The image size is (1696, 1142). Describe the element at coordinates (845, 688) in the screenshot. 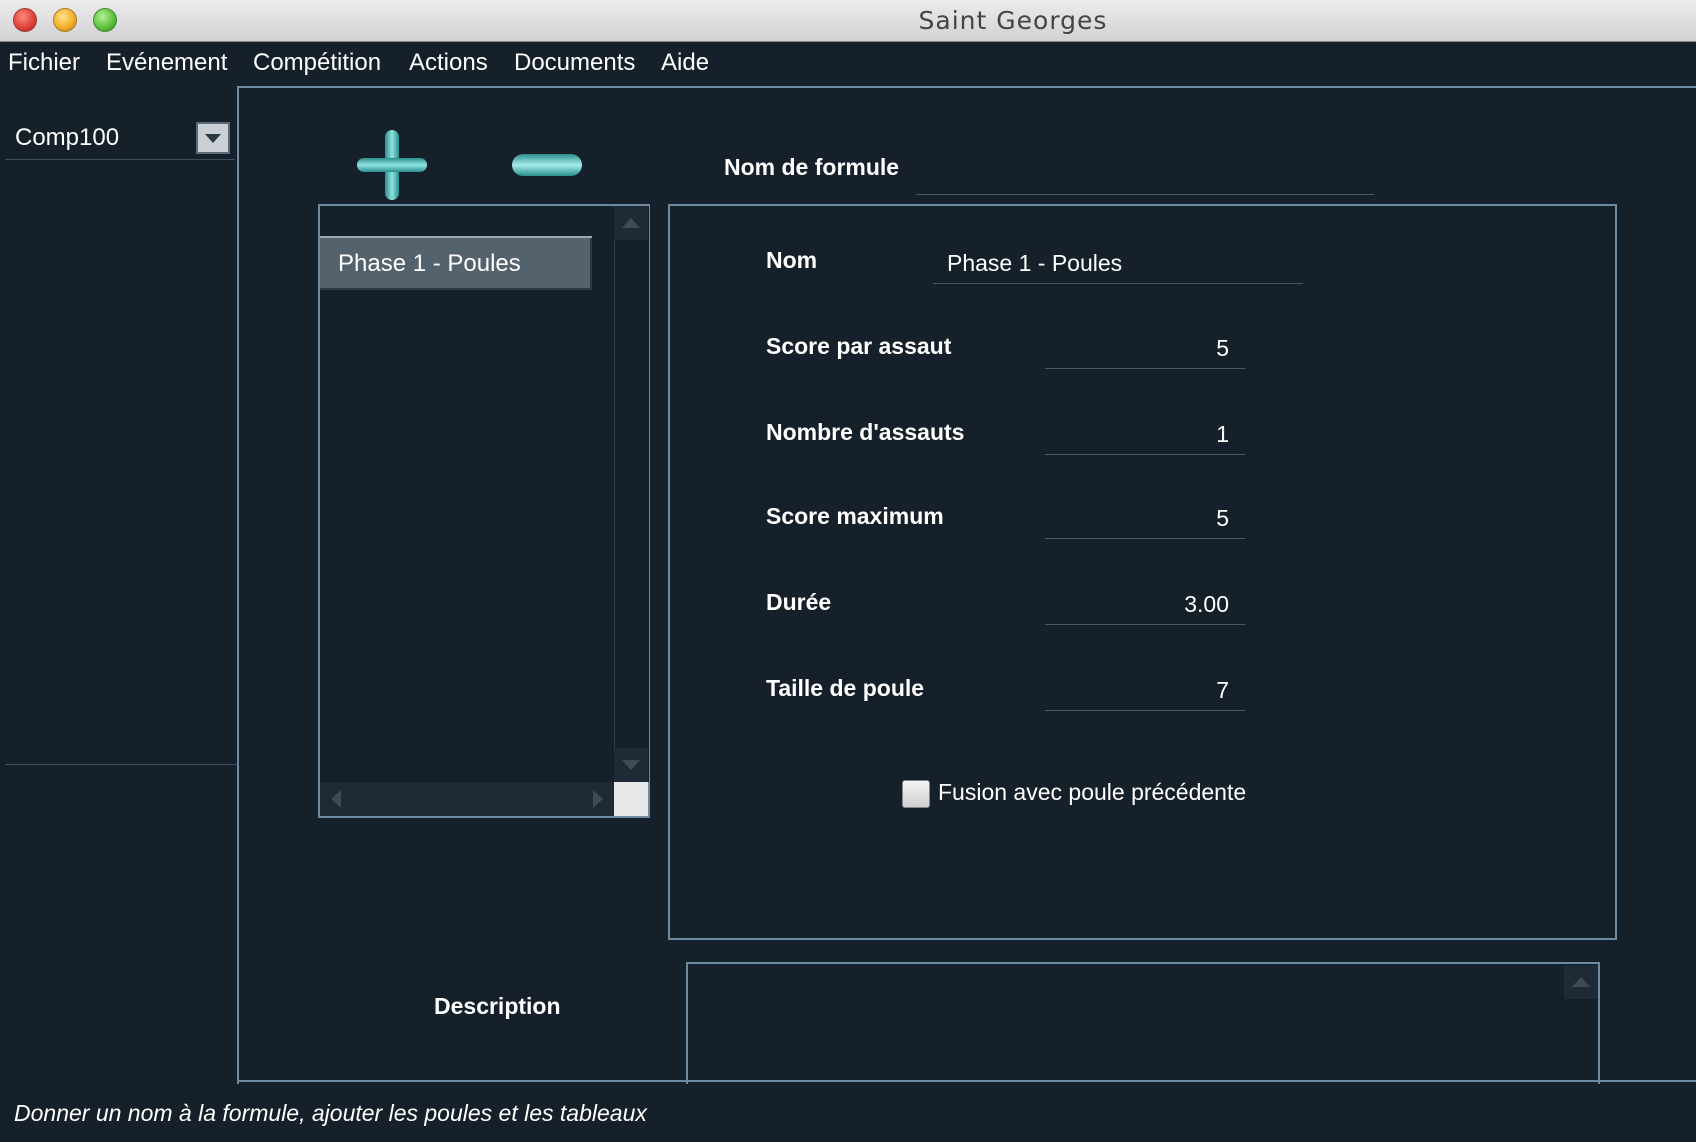

I see `taille-de-poule-label: Taille de poule` at that location.